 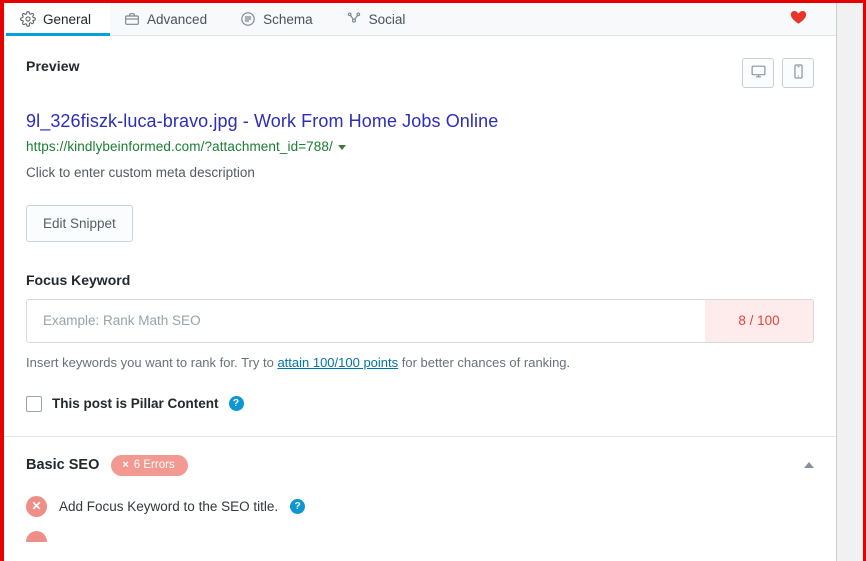 What do you see at coordinates (849, 282) in the screenshot?
I see `page-right-gutter` at bounding box center [849, 282].